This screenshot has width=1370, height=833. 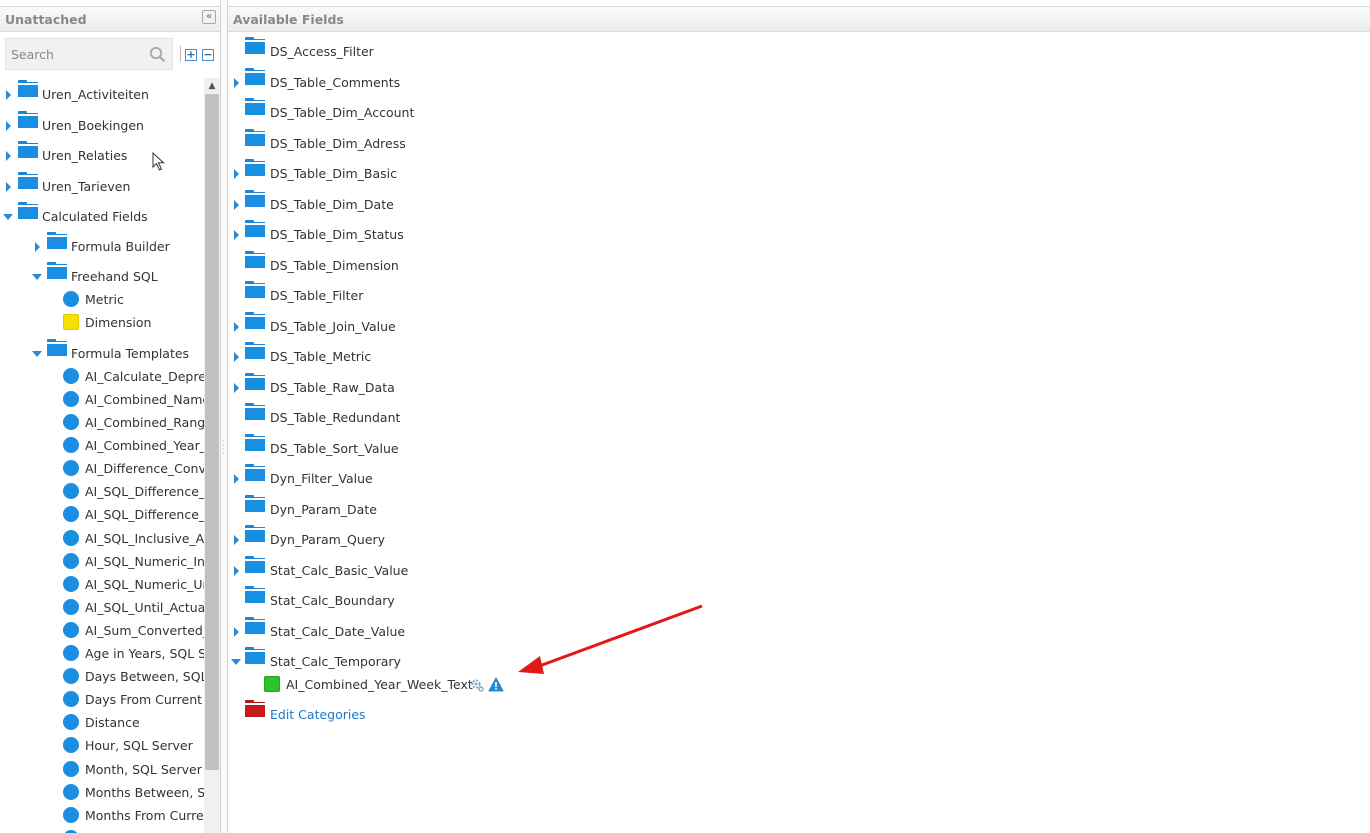 I want to click on search-box, so click(x=89, y=54).